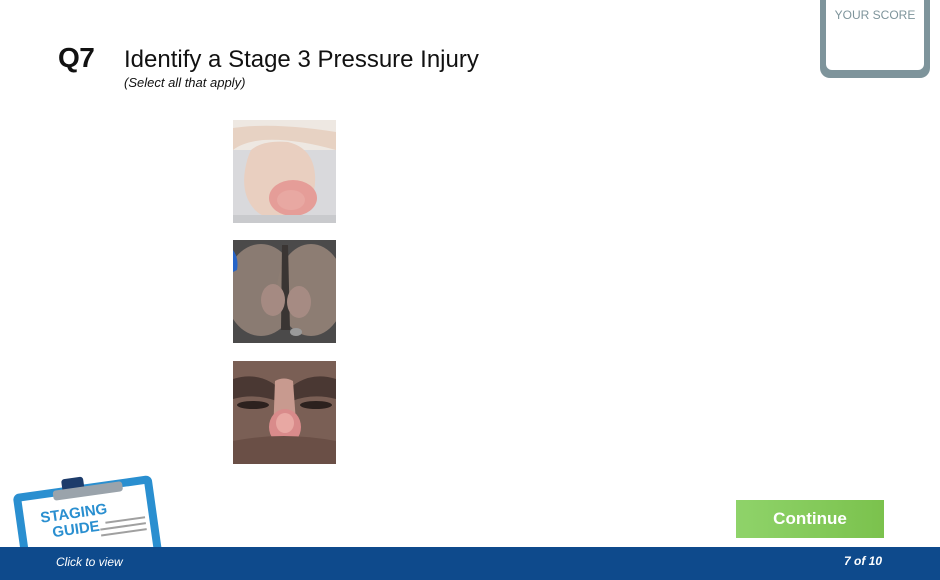 Image resolution: width=940 pixels, height=580 pixels. Describe the element at coordinates (875, 35) in the screenshot. I see `score-panel-inner: YOUR SCORE` at that location.